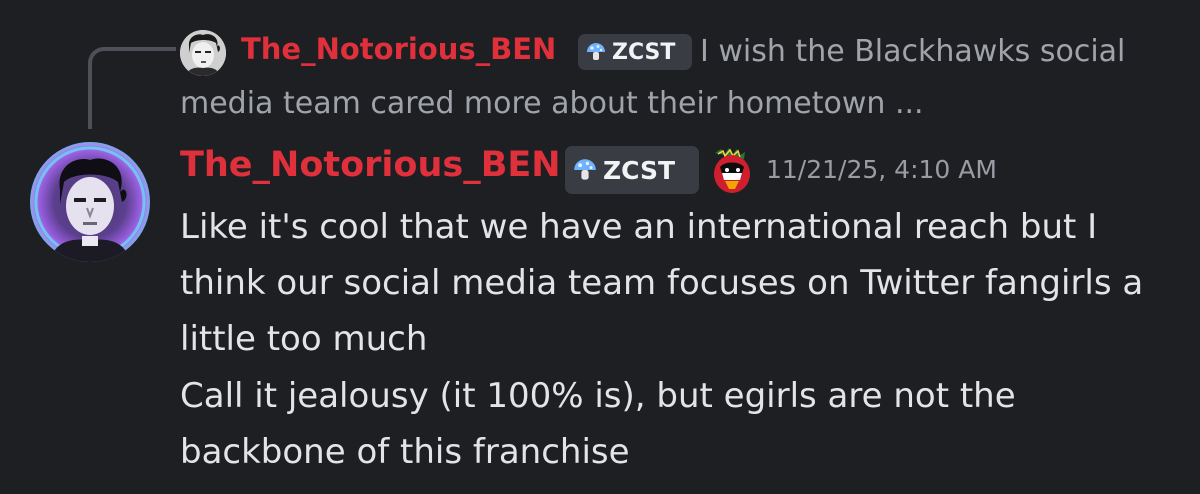 This screenshot has width=1200, height=494. Describe the element at coordinates (585, 170) in the screenshot. I see `mushroom-icon` at that location.